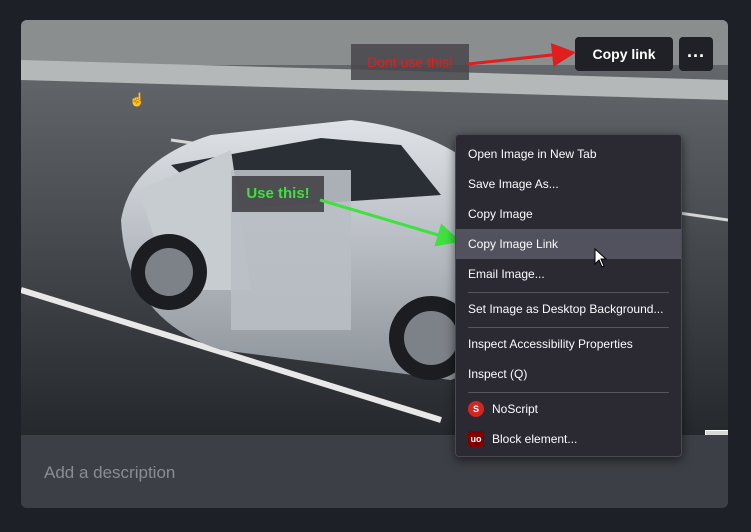 The image size is (751, 532). I want to click on menu-item-inspect-accessibility: Inspect Accessibility Properties, so click(568, 344).